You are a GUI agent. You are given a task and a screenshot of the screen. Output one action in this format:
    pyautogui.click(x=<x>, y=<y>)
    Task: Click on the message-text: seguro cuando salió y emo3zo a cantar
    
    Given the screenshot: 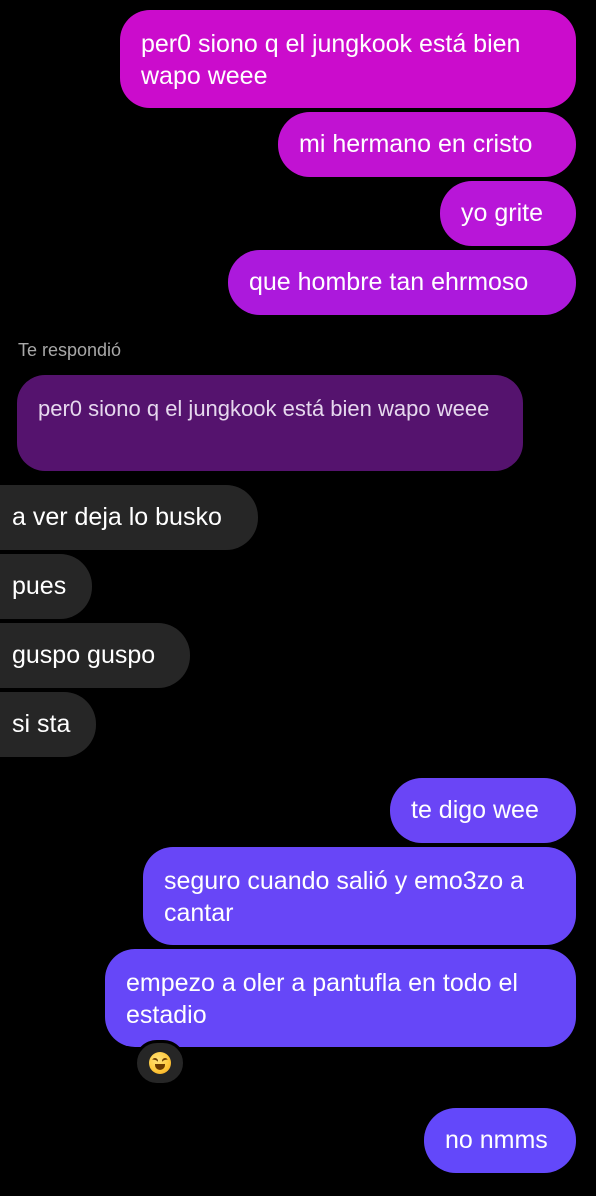 What is the action you would take?
    pyautogui.click(x=344, y=897)
    